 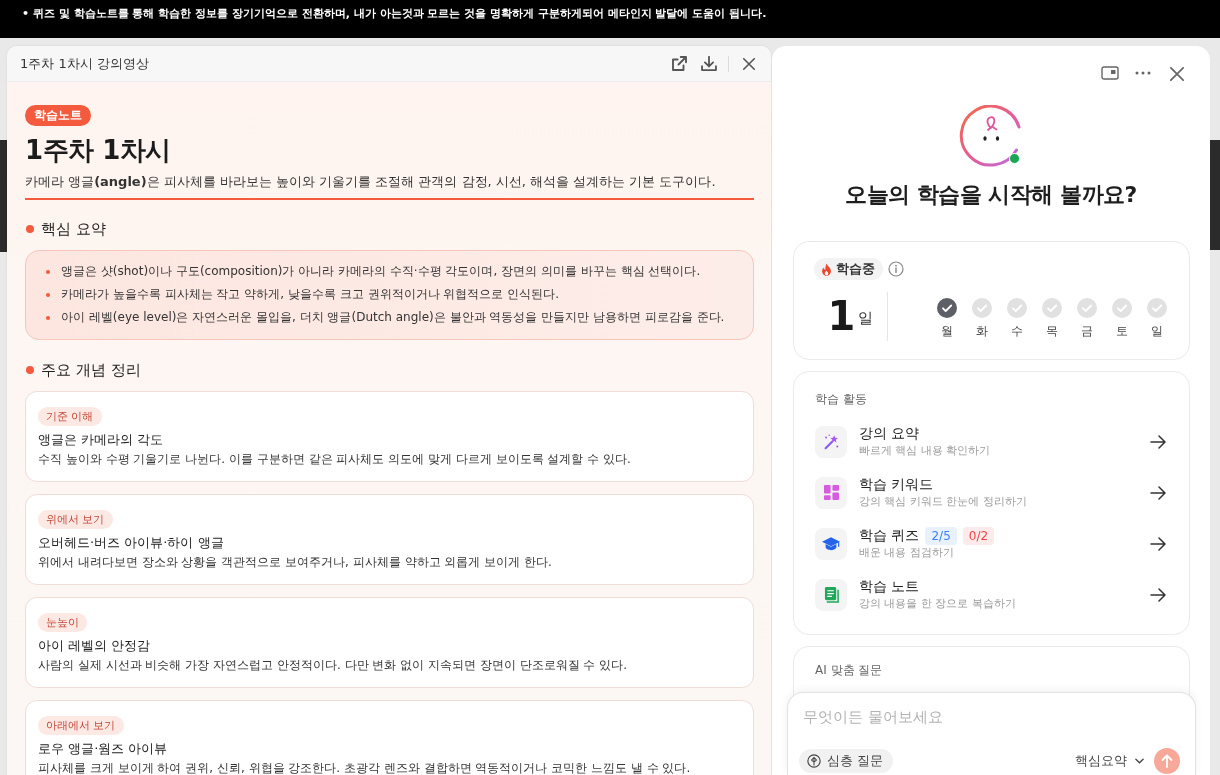 What do you see at coordinates (1139, 761) in the screenshot?
I see `chevron-down-icon` at bounding box center [1139, 761].